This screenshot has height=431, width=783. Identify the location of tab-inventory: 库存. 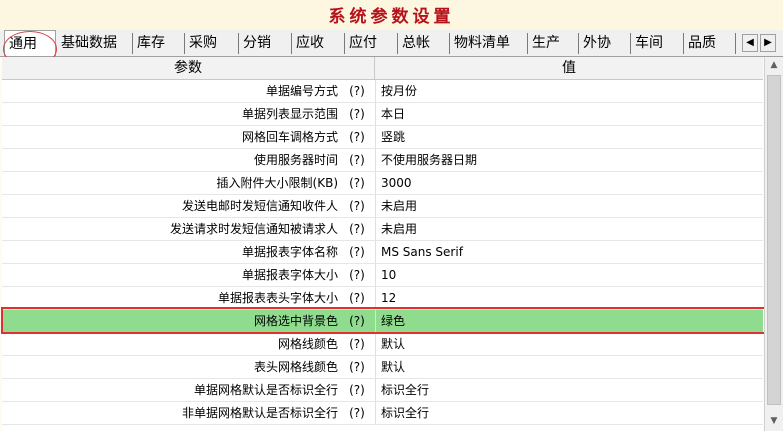
(159, 43).